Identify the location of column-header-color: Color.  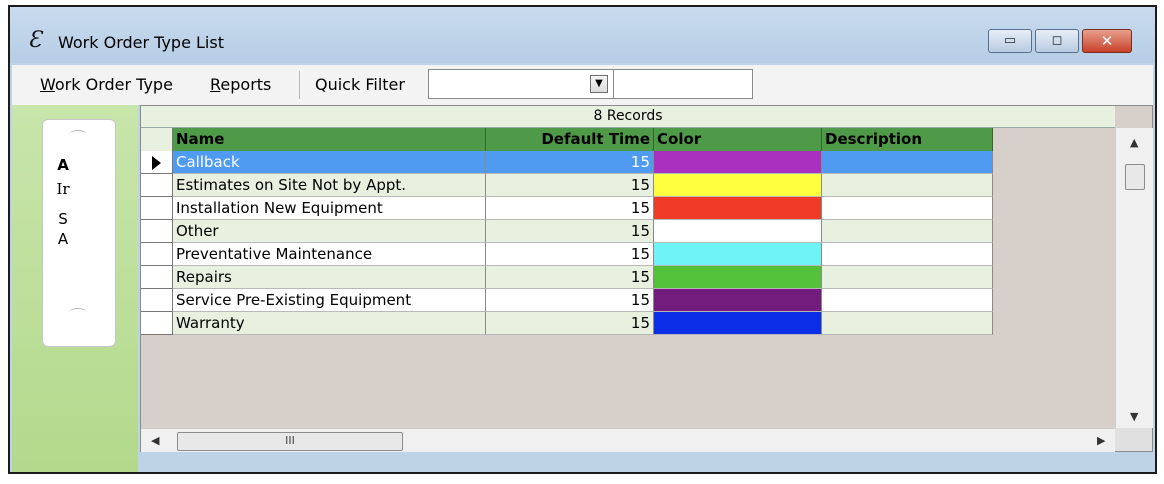
(738, 139).